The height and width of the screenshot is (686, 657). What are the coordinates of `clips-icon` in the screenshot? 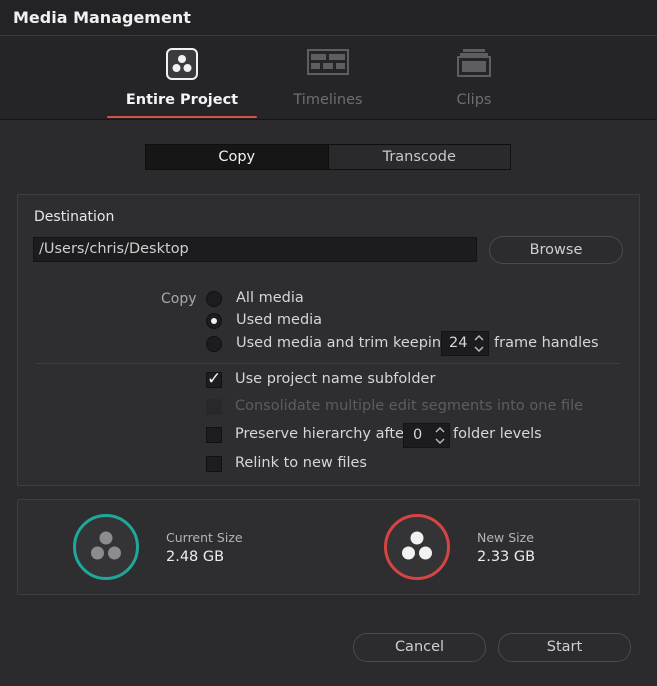 It's located at (474, 65).